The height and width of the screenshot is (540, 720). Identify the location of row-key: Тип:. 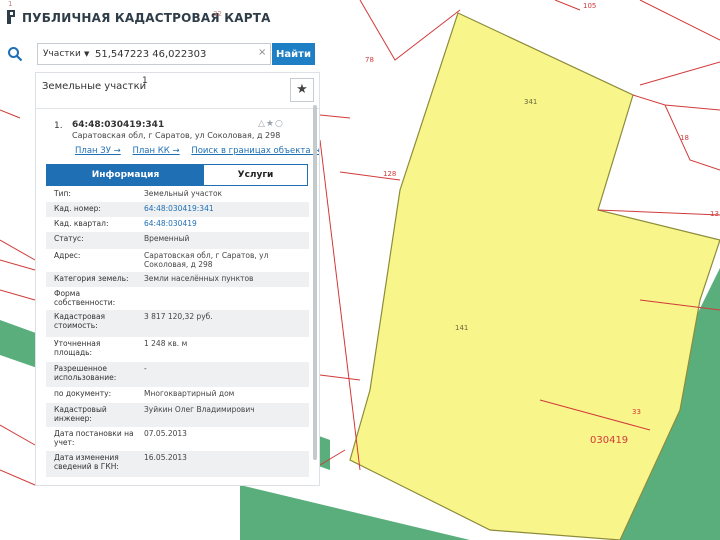
(62, 193).